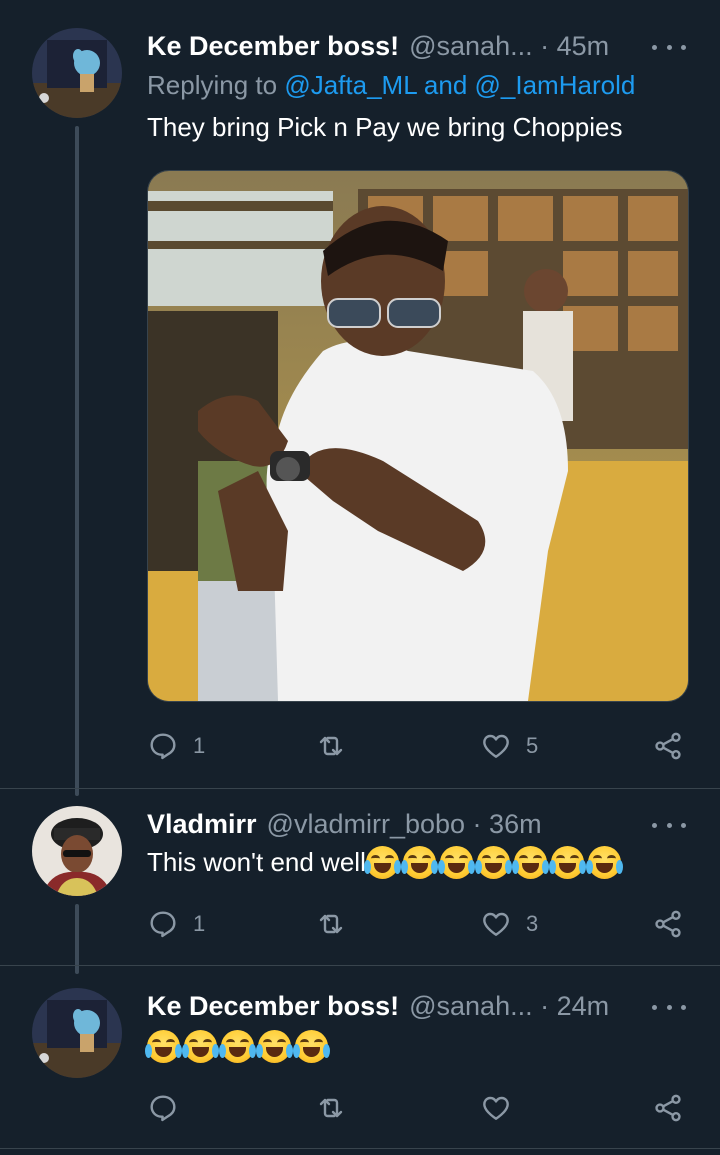 The width and height of the screenshot is (720, 1155). What do you see at coordinates (419, 746) in the screenshot?
I see `tweet-actions: 1 5` at bounding box center [419, 746].